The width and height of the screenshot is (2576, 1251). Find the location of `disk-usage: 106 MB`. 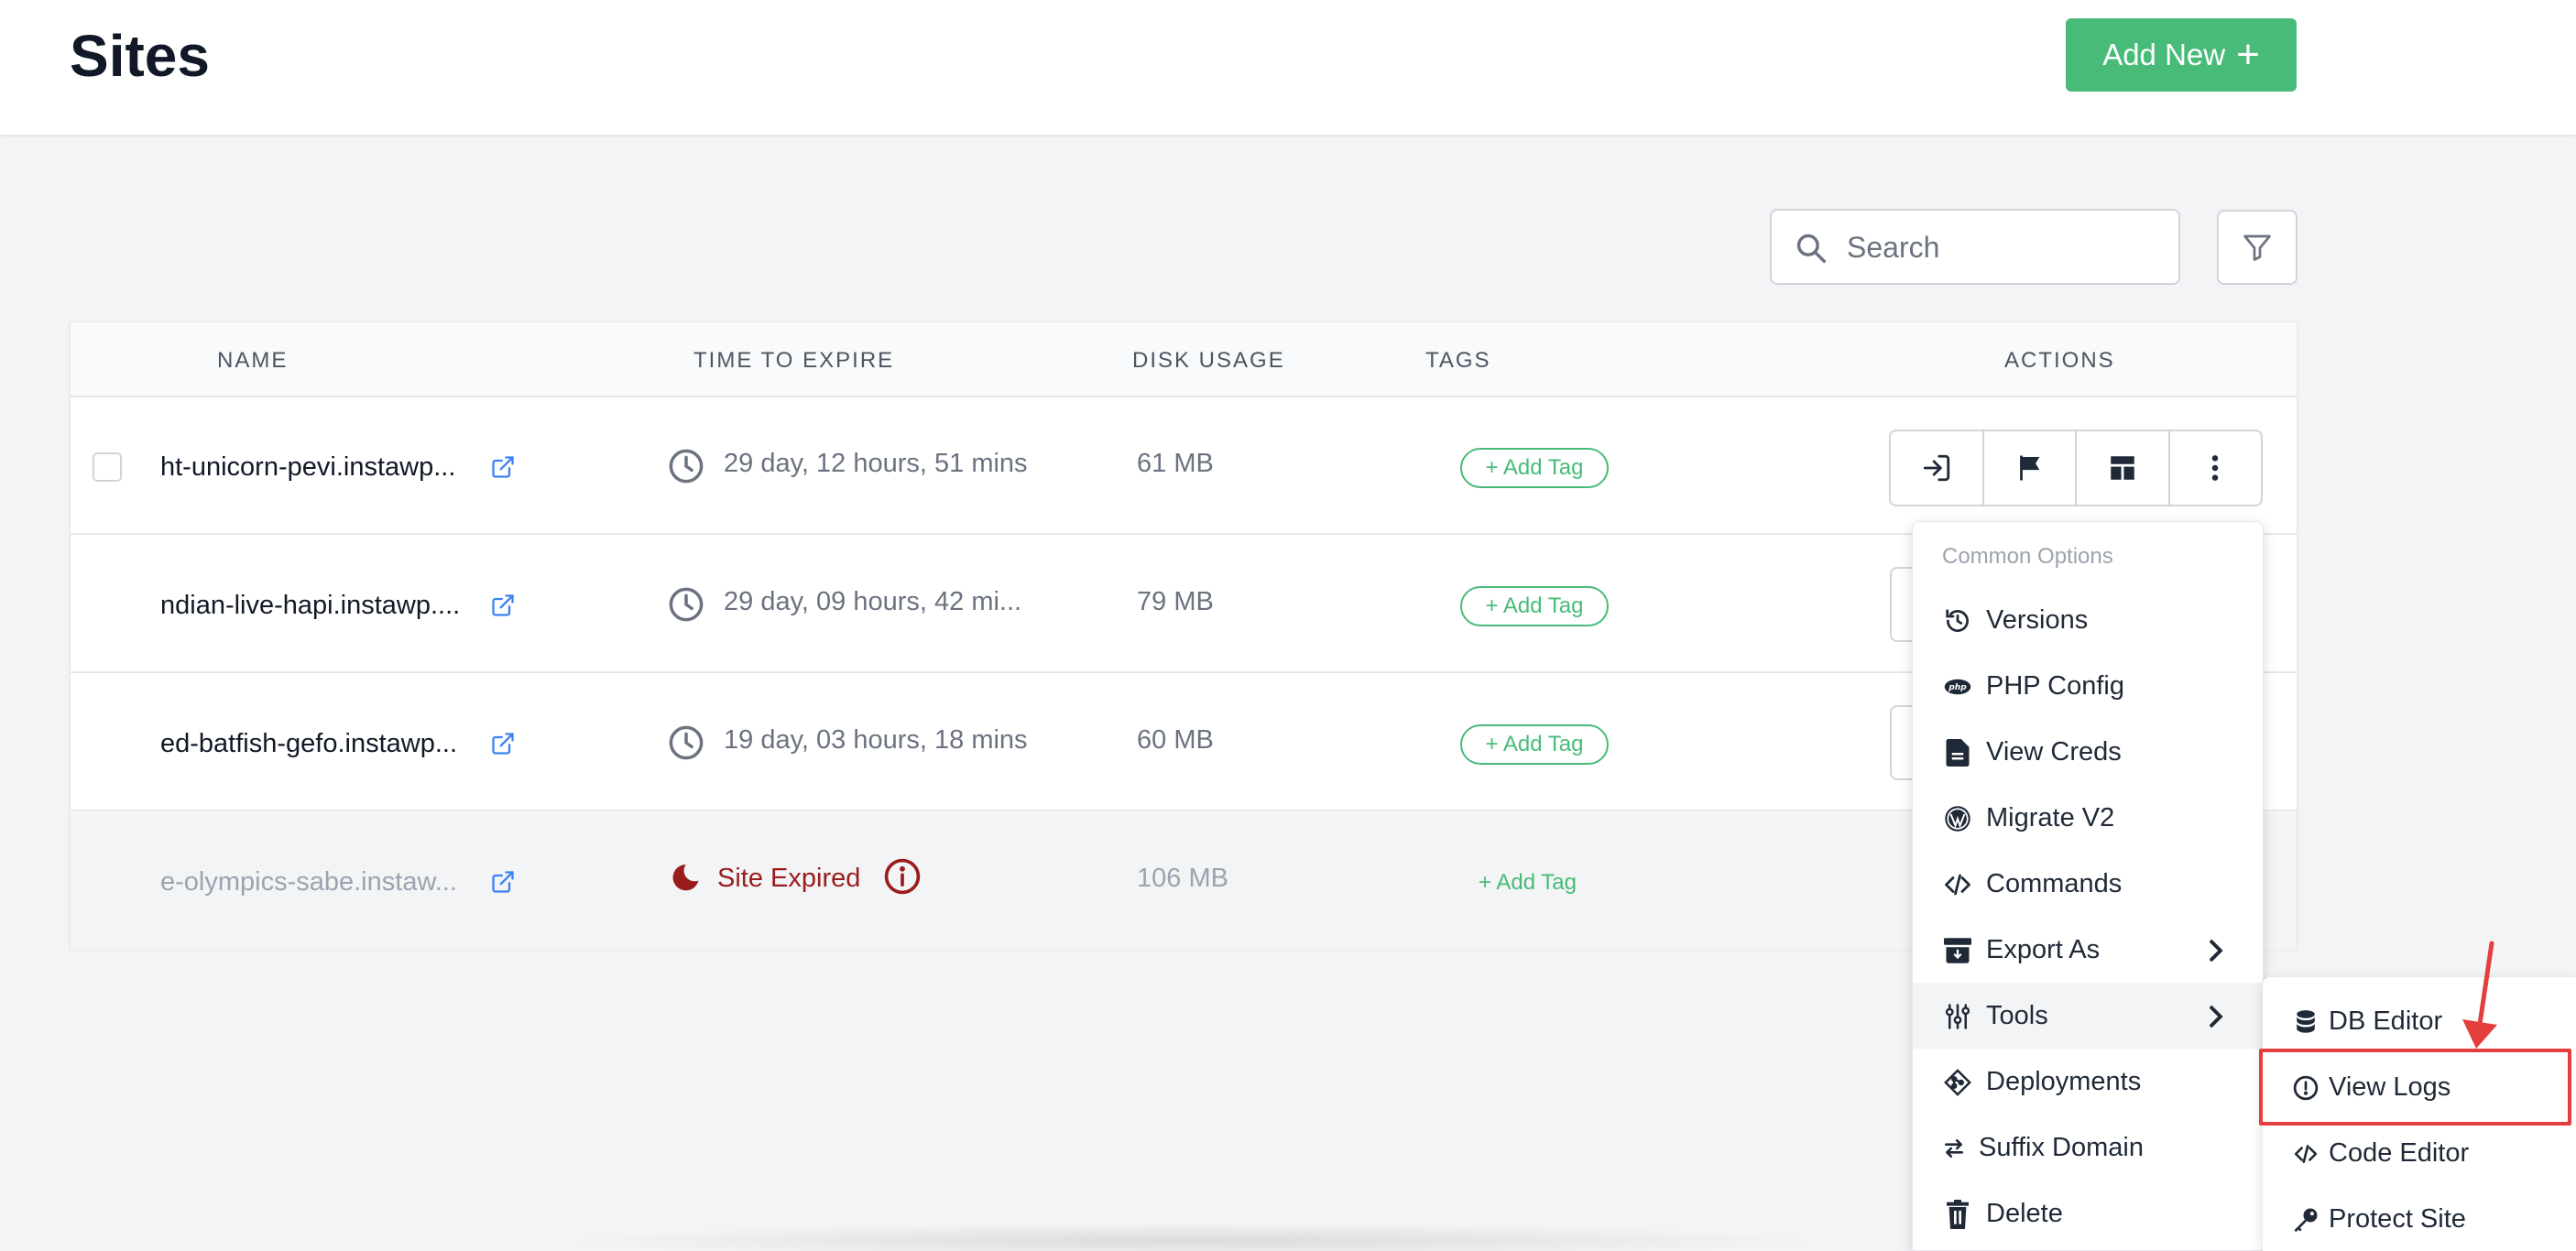

disk-usage: 106 MB is located at coordinates (1183, 878).